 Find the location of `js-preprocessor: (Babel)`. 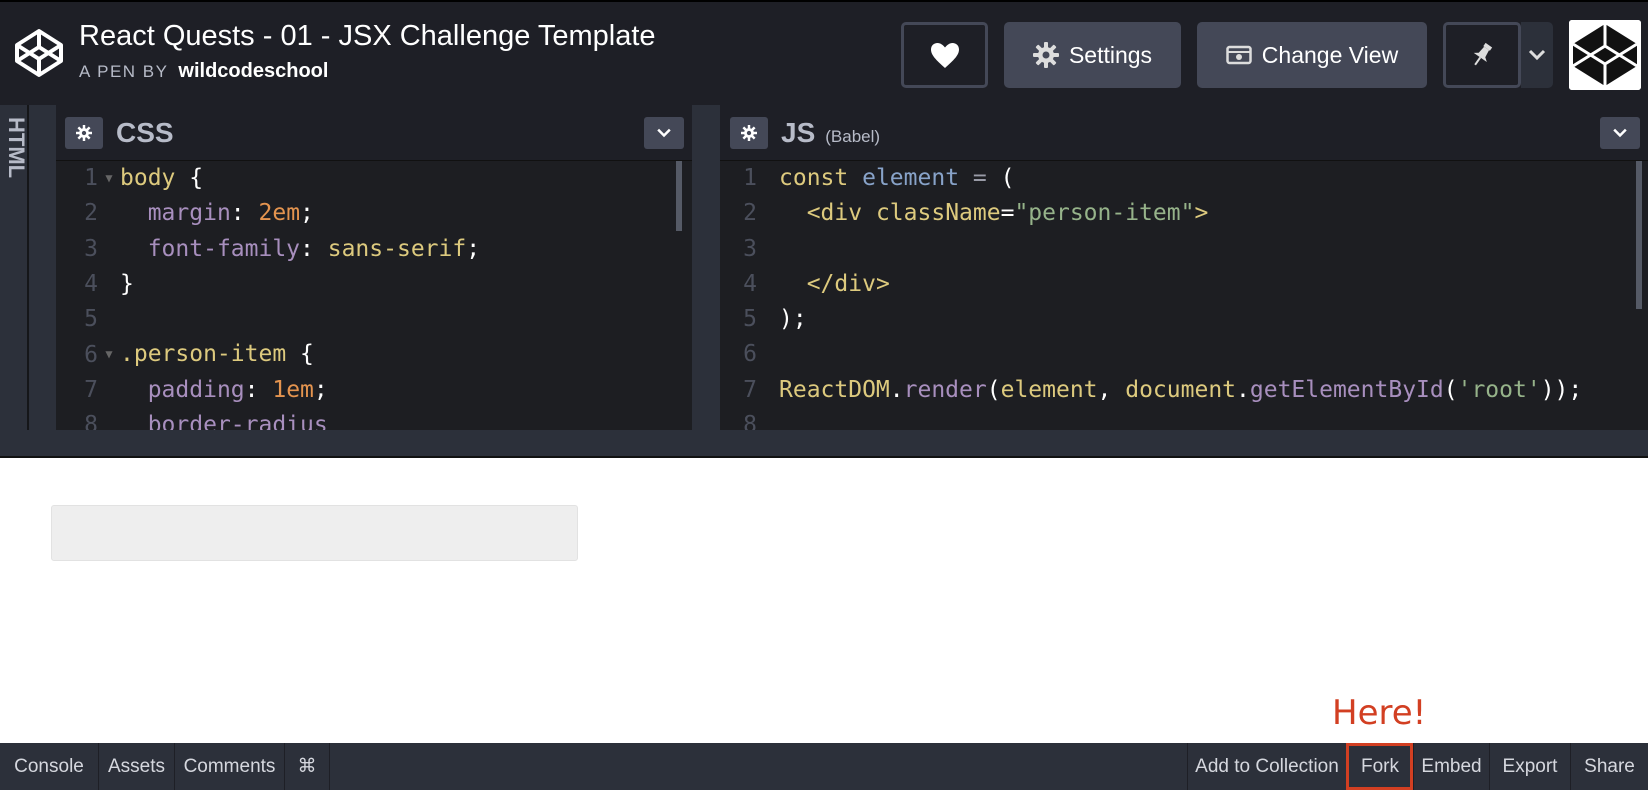

js-preprocessor: (Babel) is located at coordinates (853, 136).